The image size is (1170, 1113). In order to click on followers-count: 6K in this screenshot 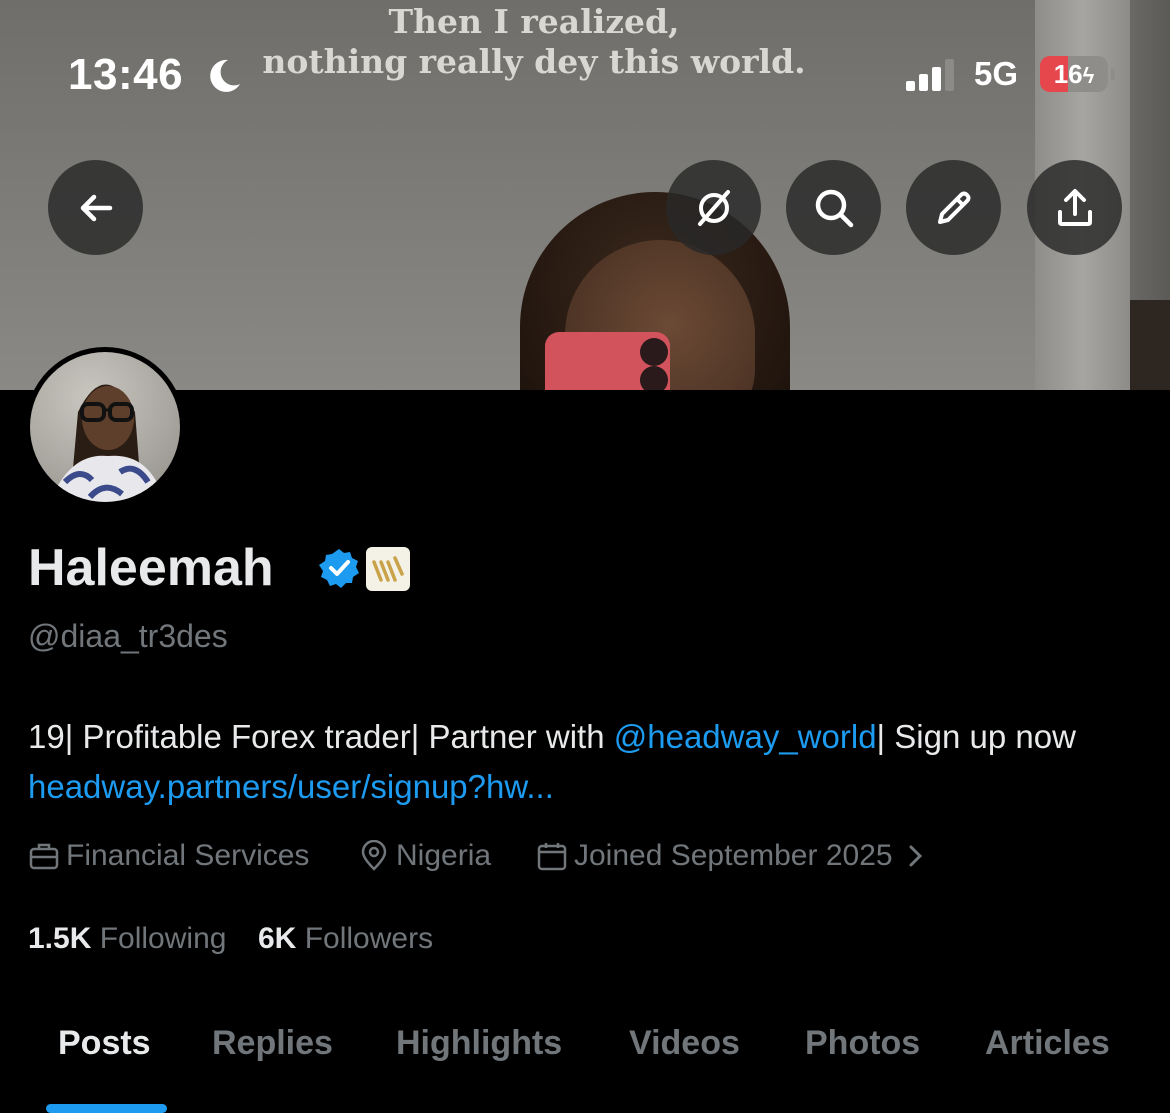, I will do `click(277, 938)`.